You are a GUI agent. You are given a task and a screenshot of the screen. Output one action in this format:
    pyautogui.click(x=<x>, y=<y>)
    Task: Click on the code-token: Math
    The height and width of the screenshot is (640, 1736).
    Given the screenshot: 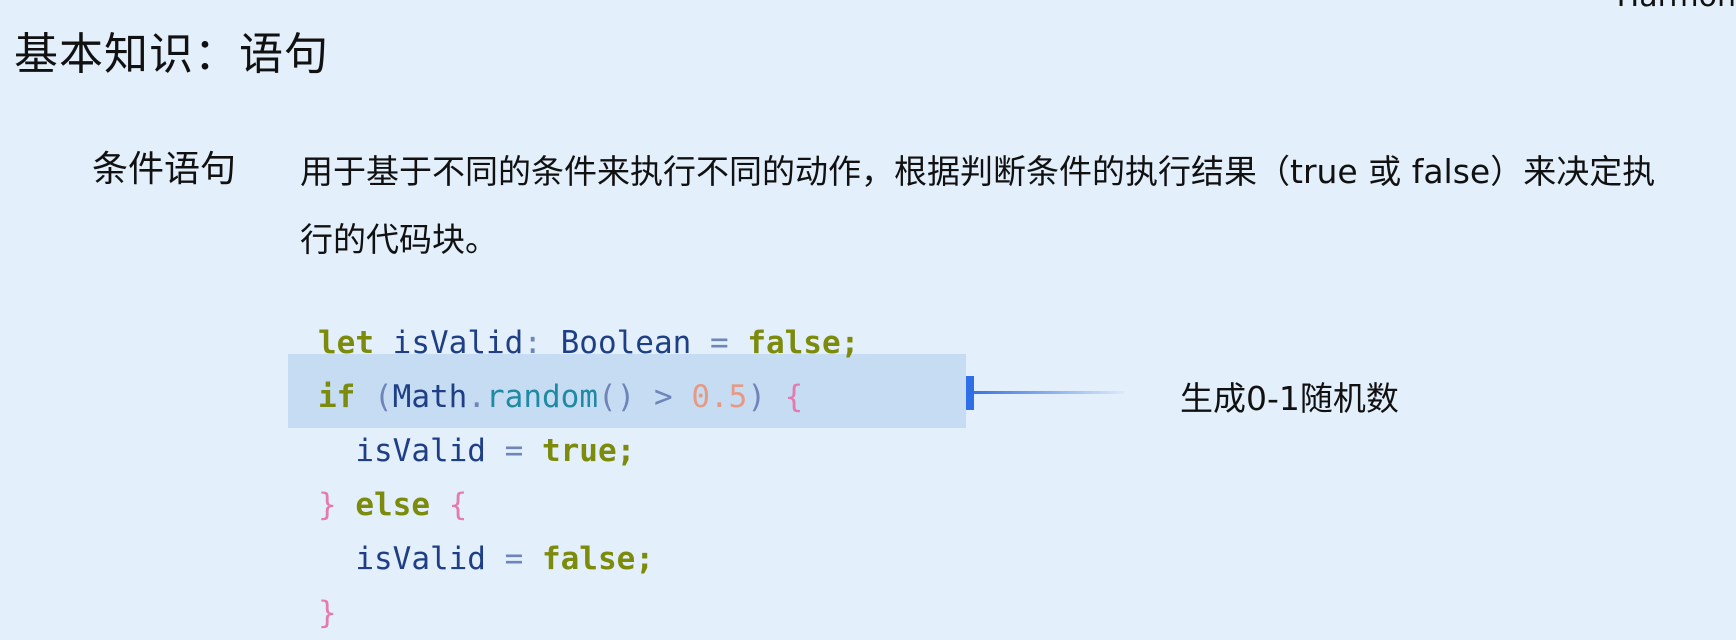 What is the action you would take?
    pyautogui.click(x=430, y=397)
    